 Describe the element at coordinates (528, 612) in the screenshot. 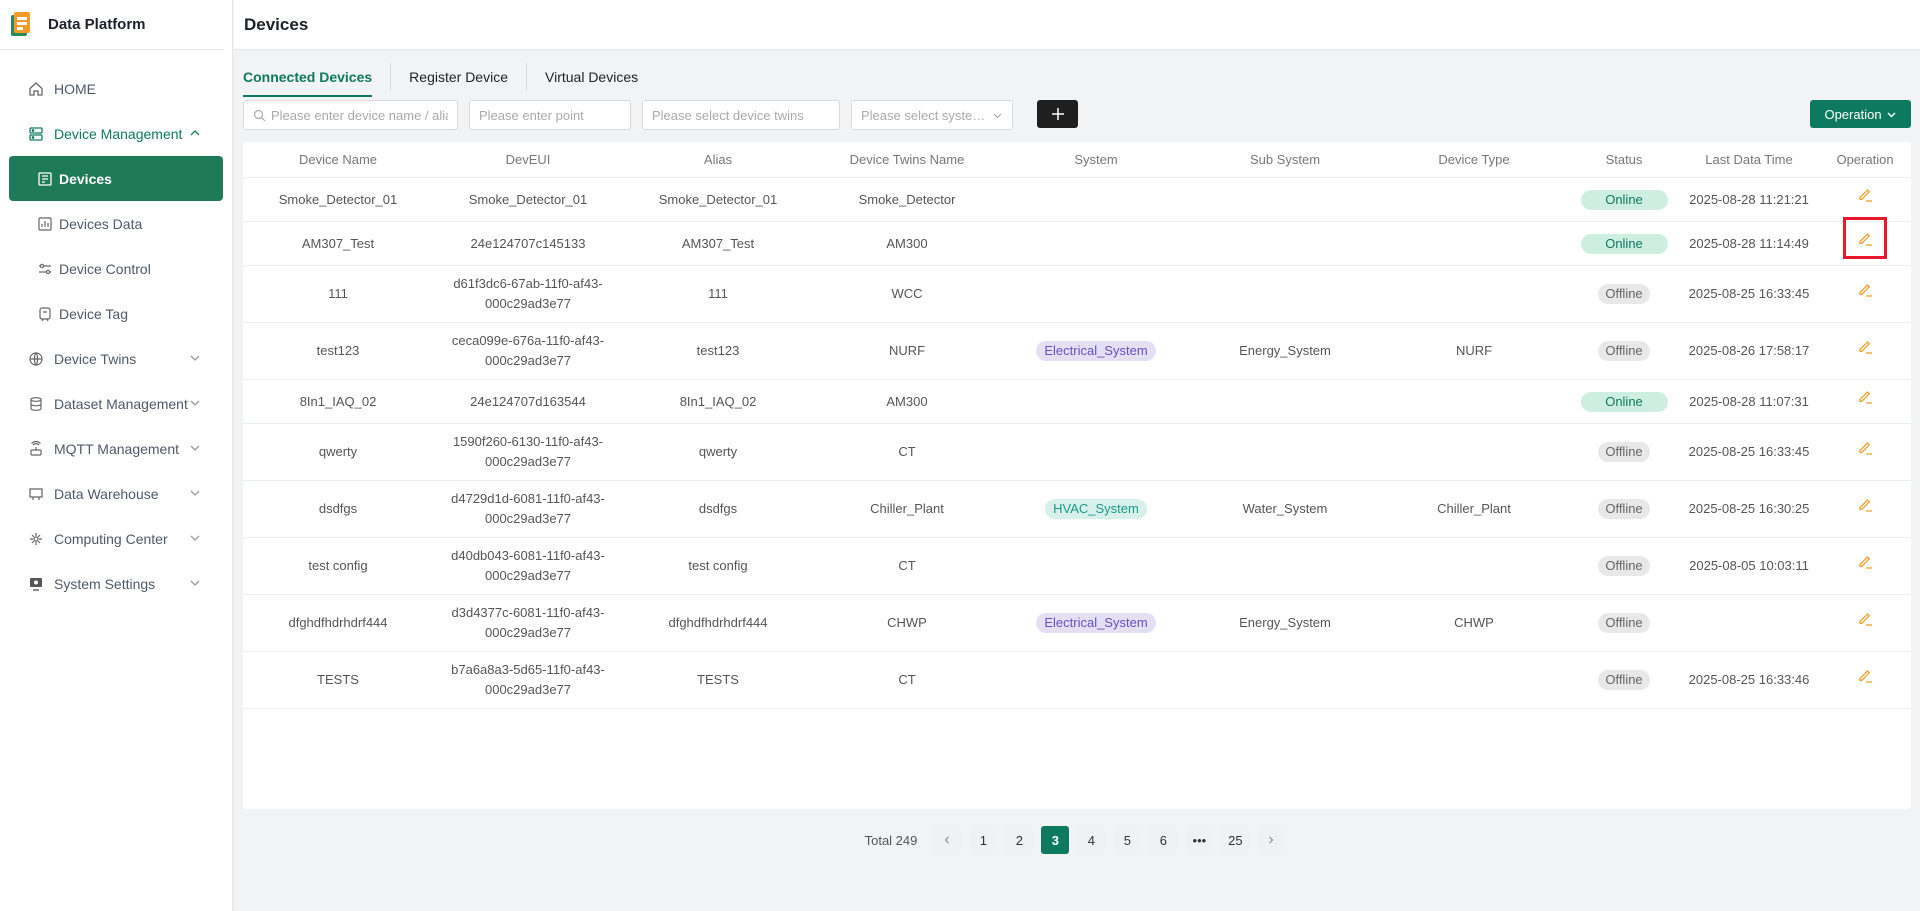

I see `deveui-line: d3d4377c-6081-11f0-af43-` at that location.